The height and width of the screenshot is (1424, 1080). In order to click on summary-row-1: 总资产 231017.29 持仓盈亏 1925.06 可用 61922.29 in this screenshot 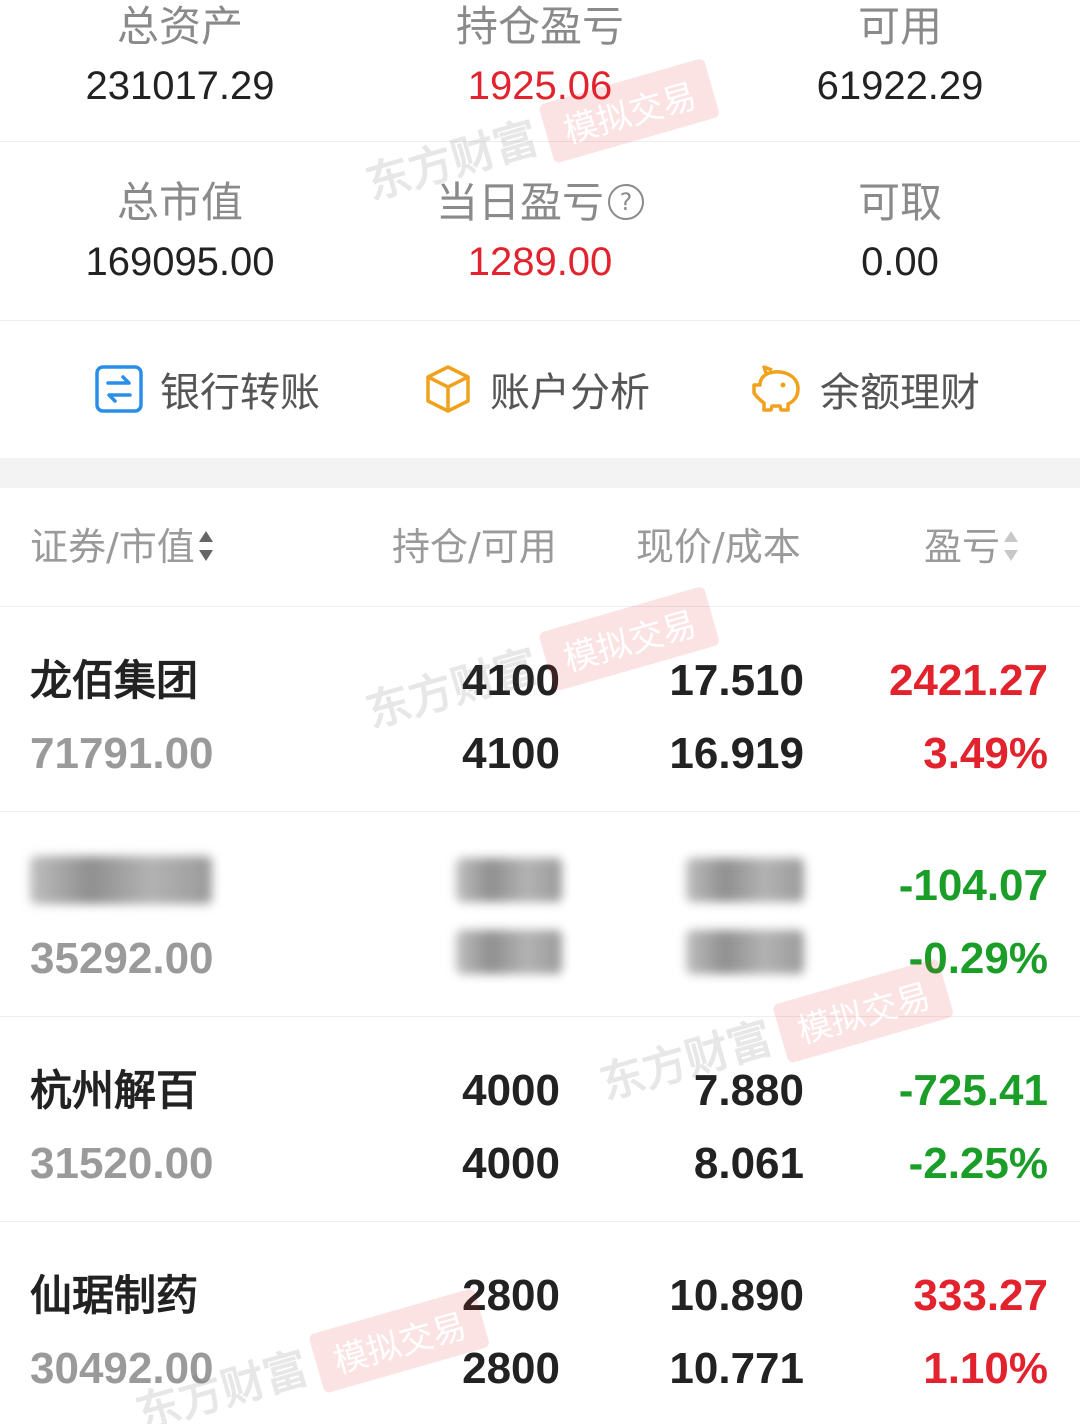, I will do `click(540, 71)`.